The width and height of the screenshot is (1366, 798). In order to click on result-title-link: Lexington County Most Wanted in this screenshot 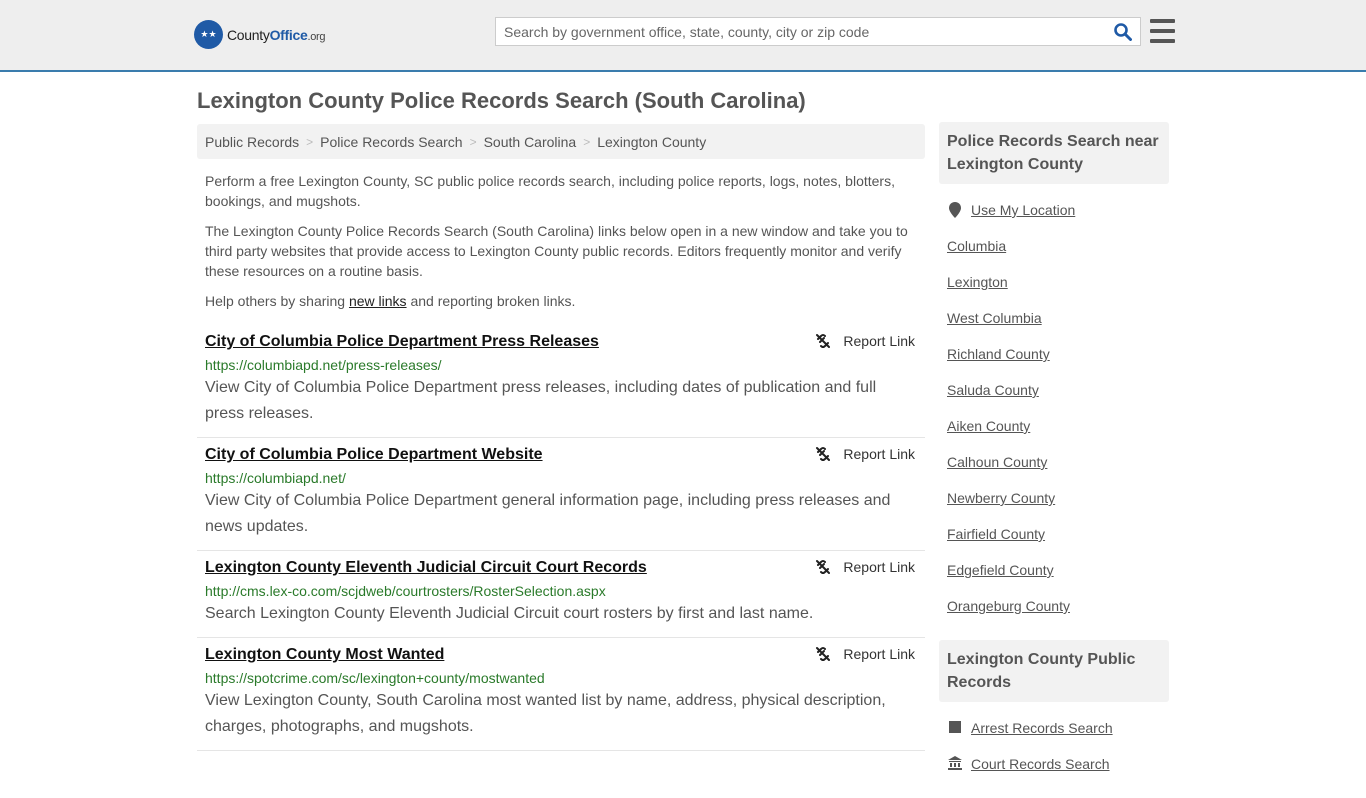, I will do `click(324, 655)`.